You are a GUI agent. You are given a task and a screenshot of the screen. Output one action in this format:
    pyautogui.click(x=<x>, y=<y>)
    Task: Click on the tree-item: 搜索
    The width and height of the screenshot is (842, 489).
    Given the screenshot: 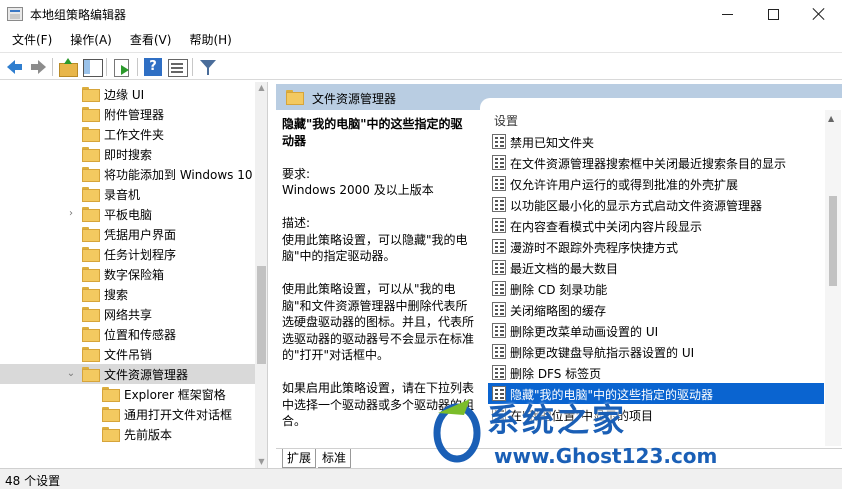 What is the action you would take?
    pyautogui.click(x=127, y=294)
    